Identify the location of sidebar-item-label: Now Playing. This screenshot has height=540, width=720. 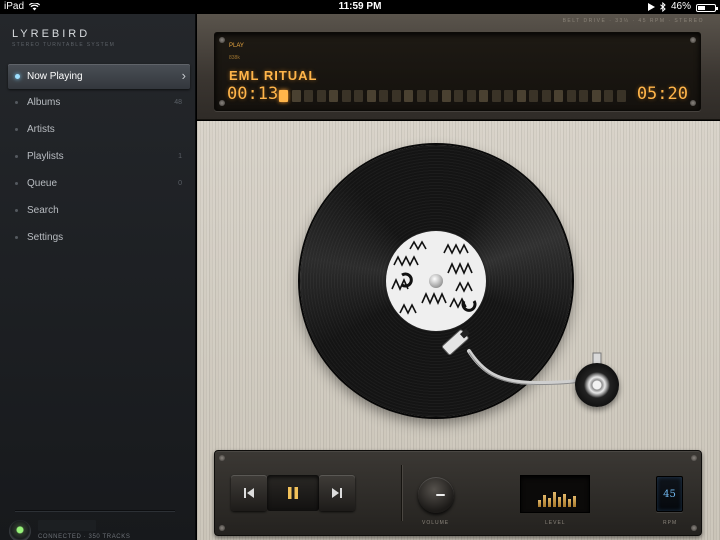
(55, 76).